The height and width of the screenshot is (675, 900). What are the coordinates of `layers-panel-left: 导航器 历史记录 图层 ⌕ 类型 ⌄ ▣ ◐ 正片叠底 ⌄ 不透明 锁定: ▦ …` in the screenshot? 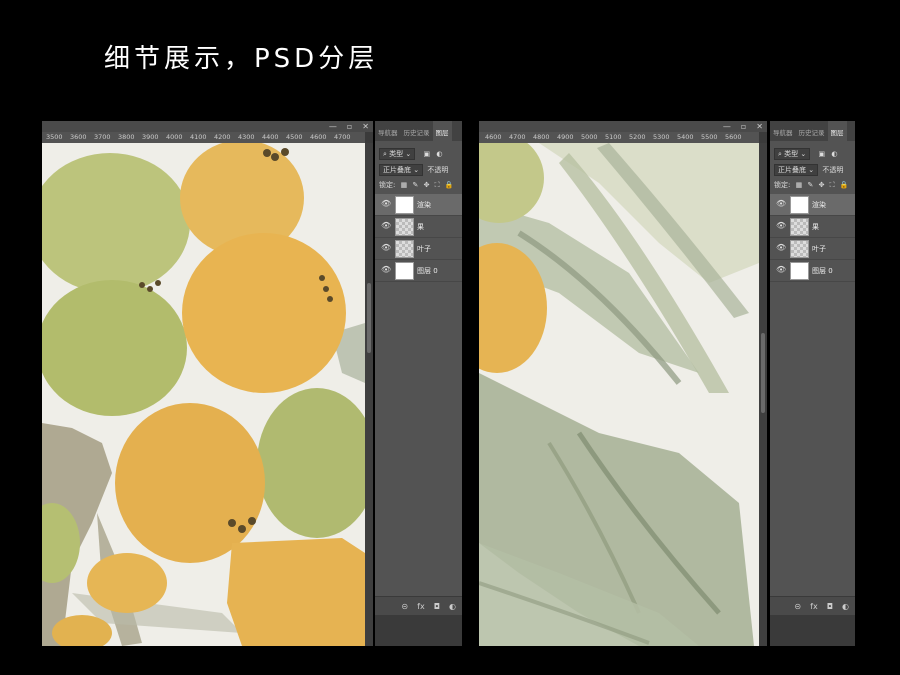 It's located at (418, 368).